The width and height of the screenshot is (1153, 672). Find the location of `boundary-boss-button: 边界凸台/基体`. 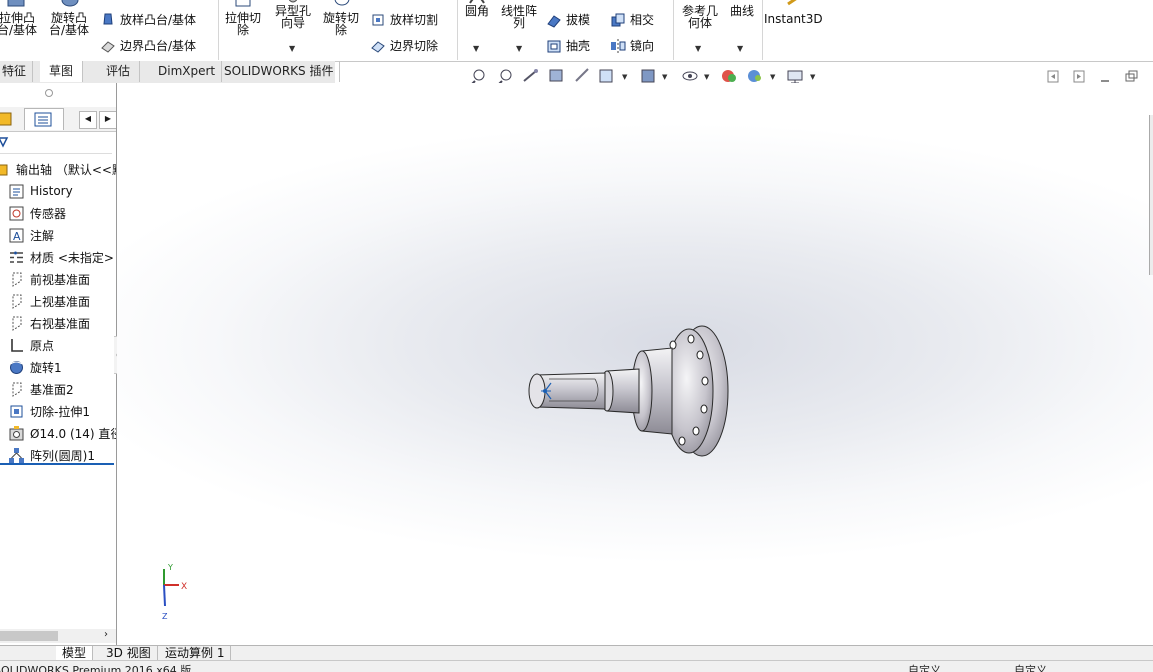

boundary-boss-button: 边界凸台/基体 is located at coordinates (148, 46).